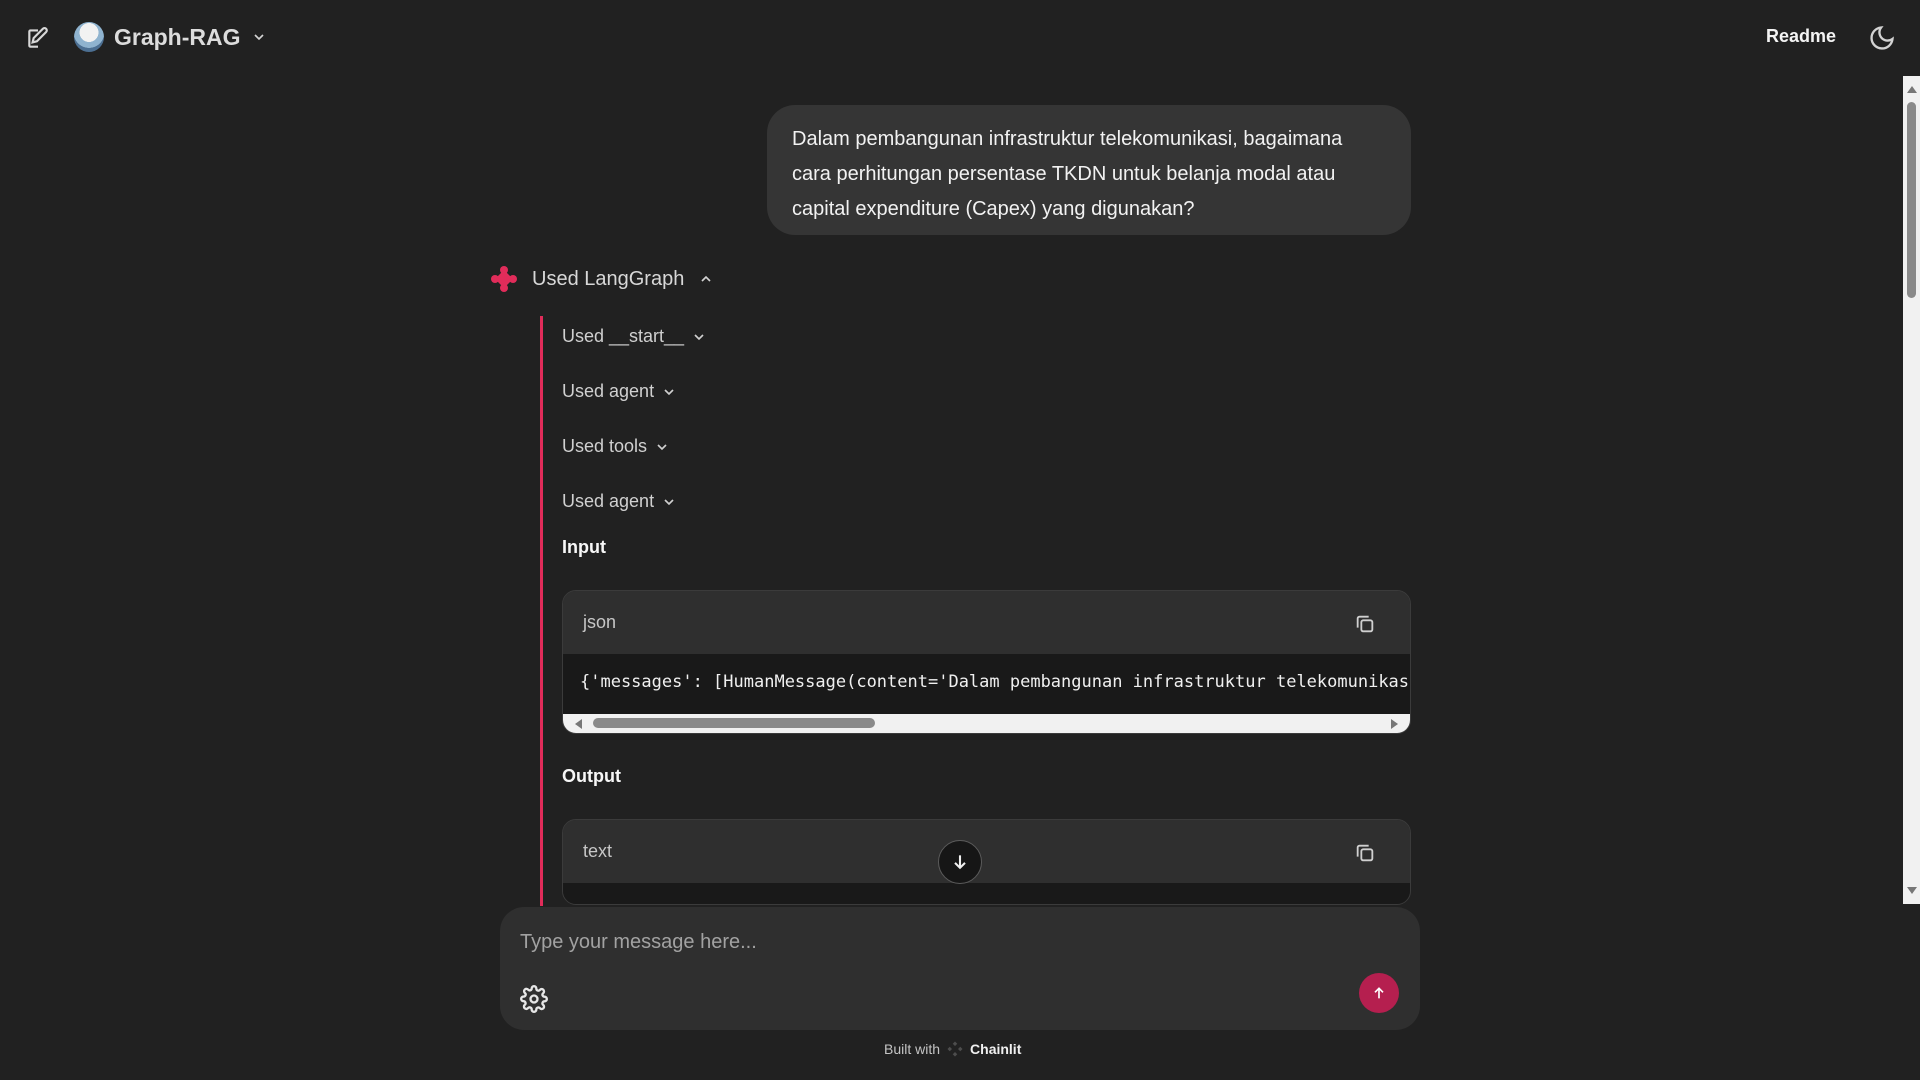  What do you see at coordinates (960, 37) in the screenshot?
I see `top-header: Graph-RAG Readme` at bounding box center [960, 37].